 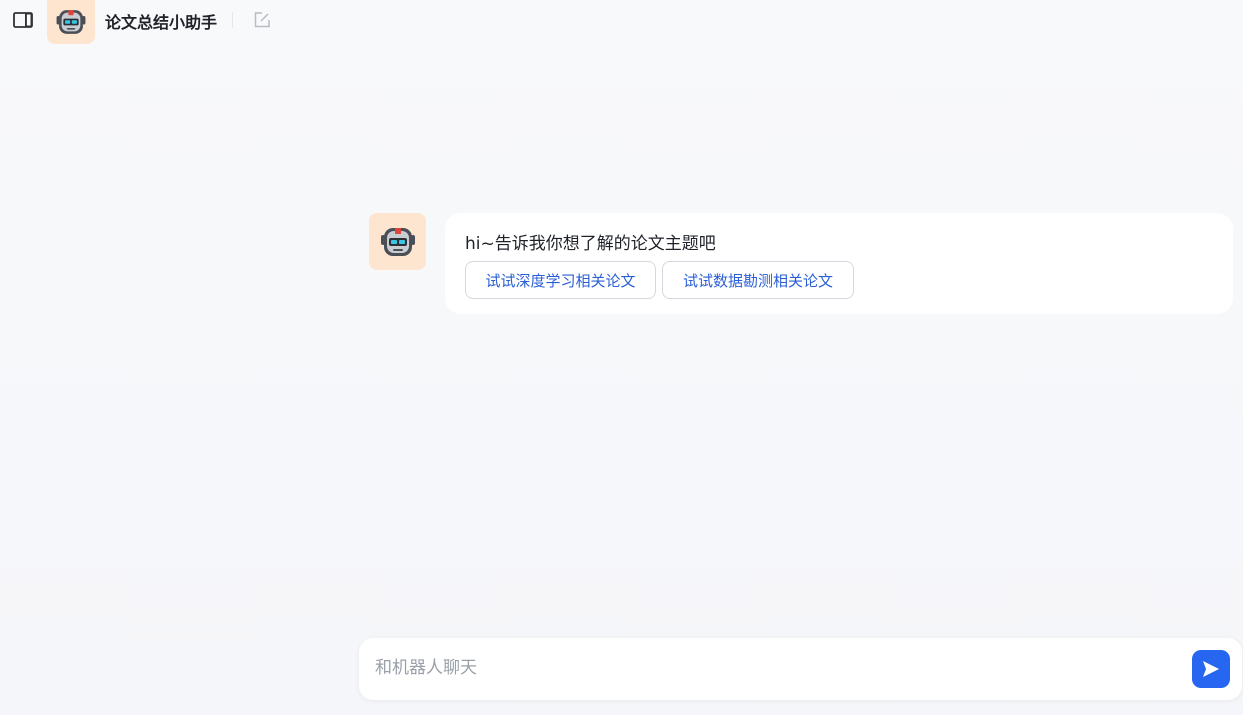 I want to click on send-icon, so click(x=1211, y=669).